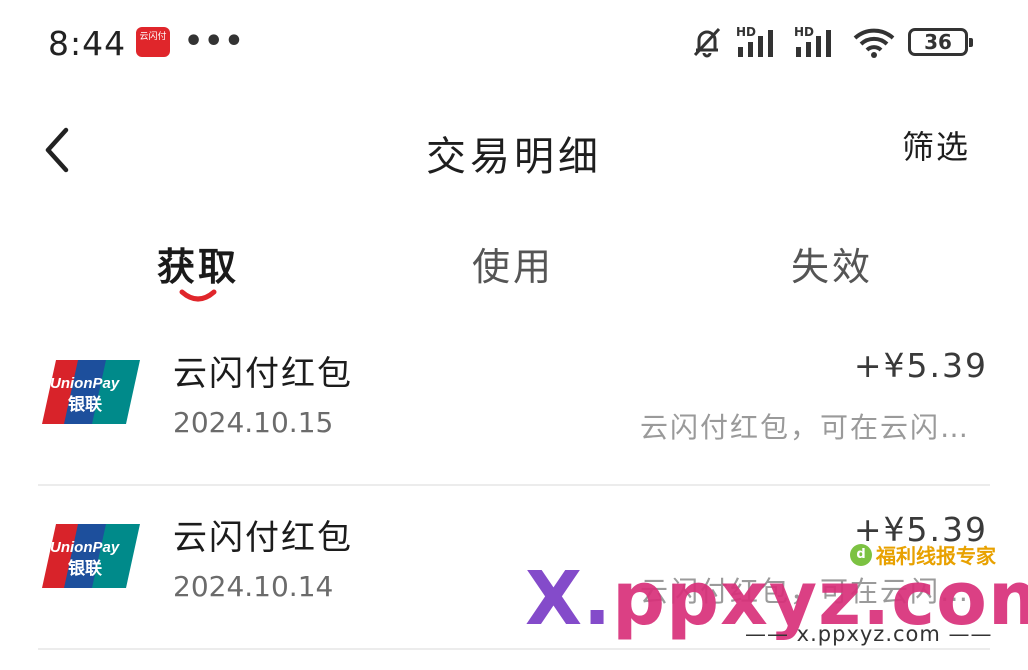 This screenshot has height=670, width=1028. Describe the element at coordinates (707, 42) in the screenshot. I see `bell-muted-icon` at that location.